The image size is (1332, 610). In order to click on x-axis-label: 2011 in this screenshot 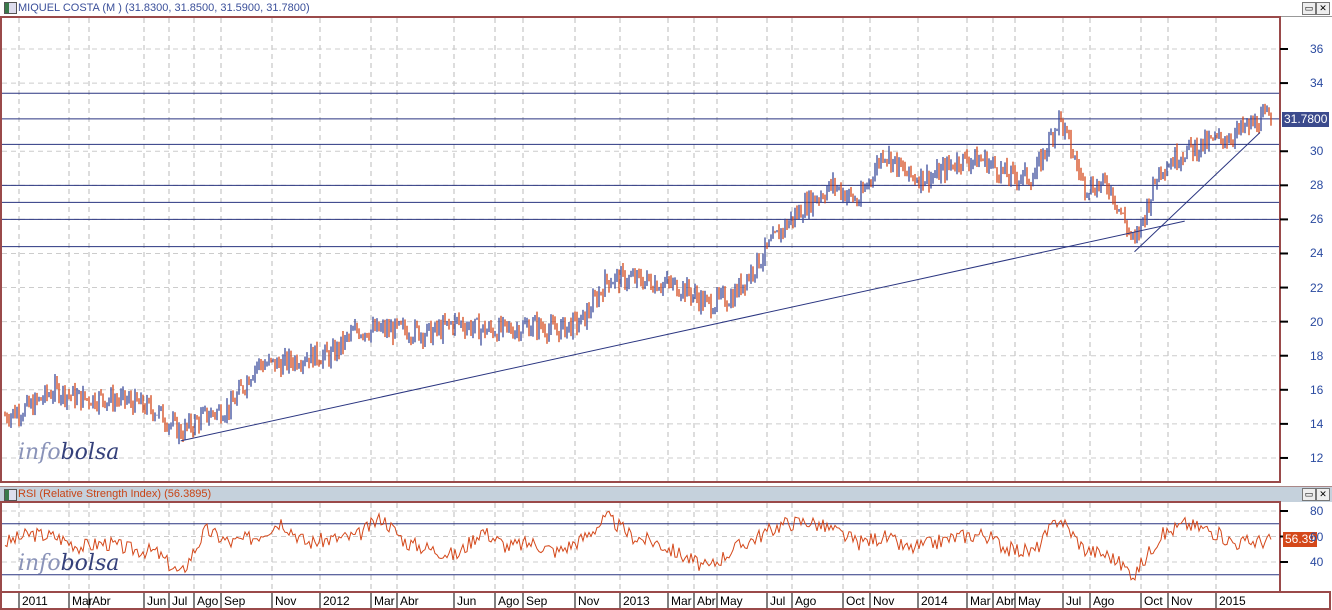, I will do `click(35, 601)`.